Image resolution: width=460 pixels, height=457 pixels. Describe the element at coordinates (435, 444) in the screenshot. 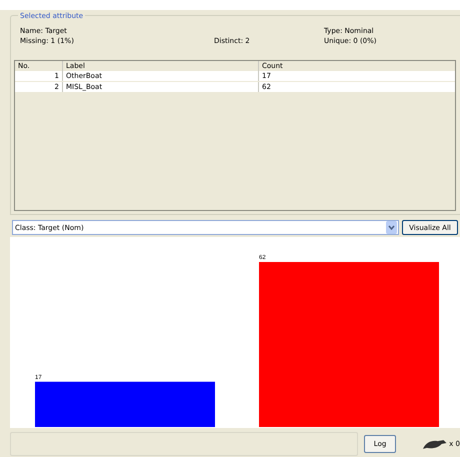

I see `bird-icon` at that location.